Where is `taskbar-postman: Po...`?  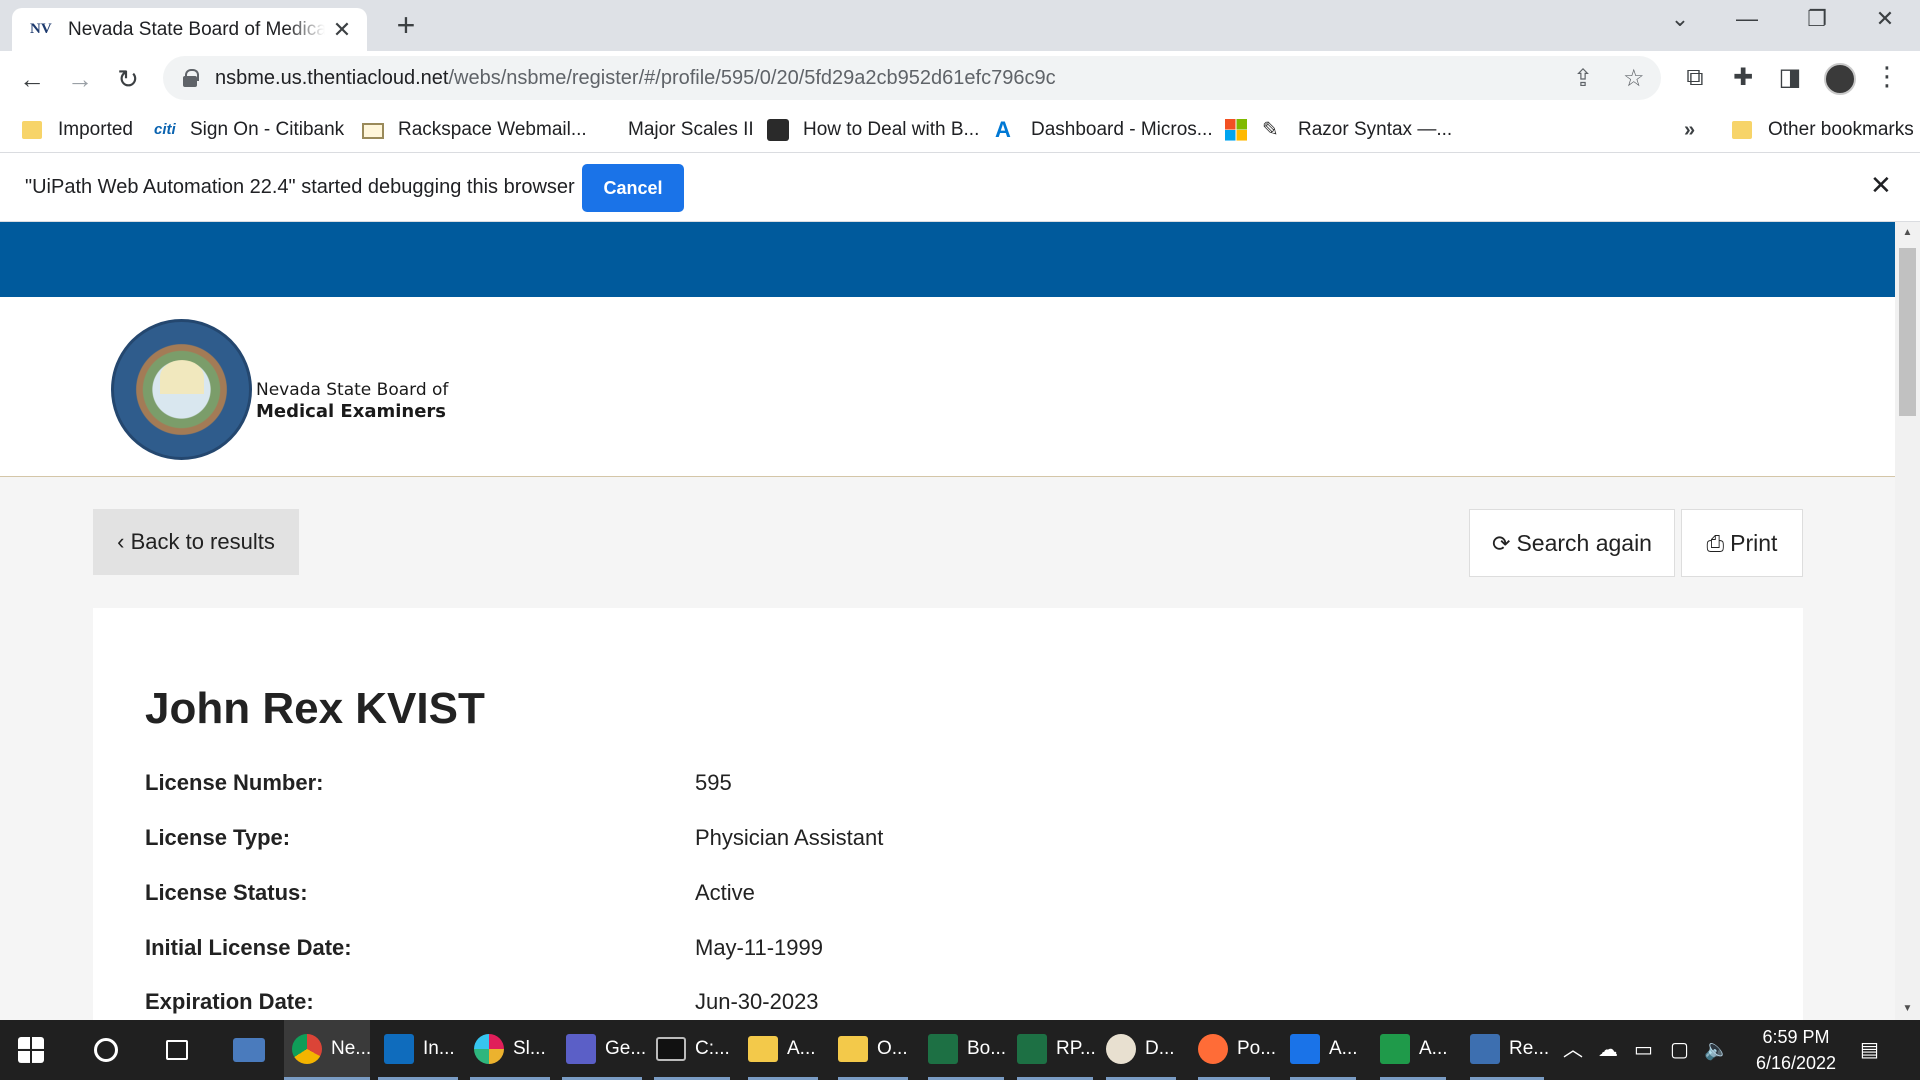
taskbar-postman: Po... is located at coordinates (1237, 1050).